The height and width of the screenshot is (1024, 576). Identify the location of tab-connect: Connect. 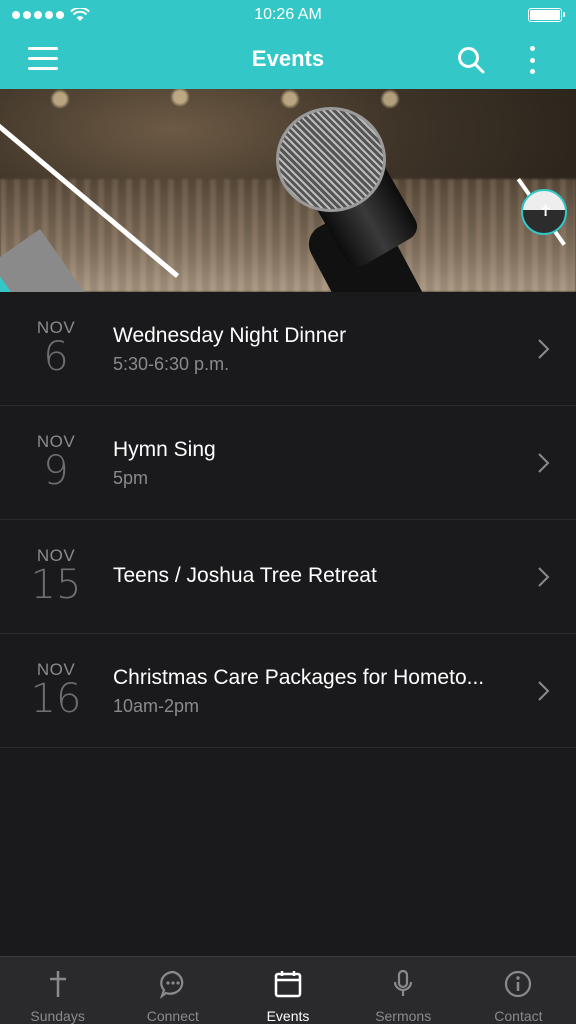
(172, 990).